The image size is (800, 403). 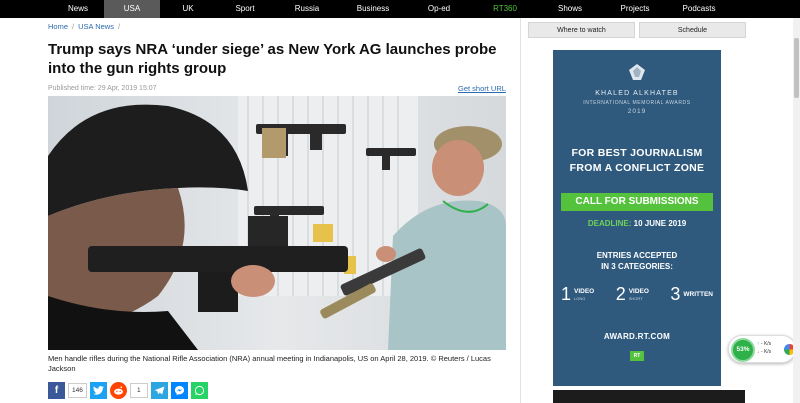 I want to click on ad-category-1: 1 VIDEO LONG, so click(x=577, y=294).